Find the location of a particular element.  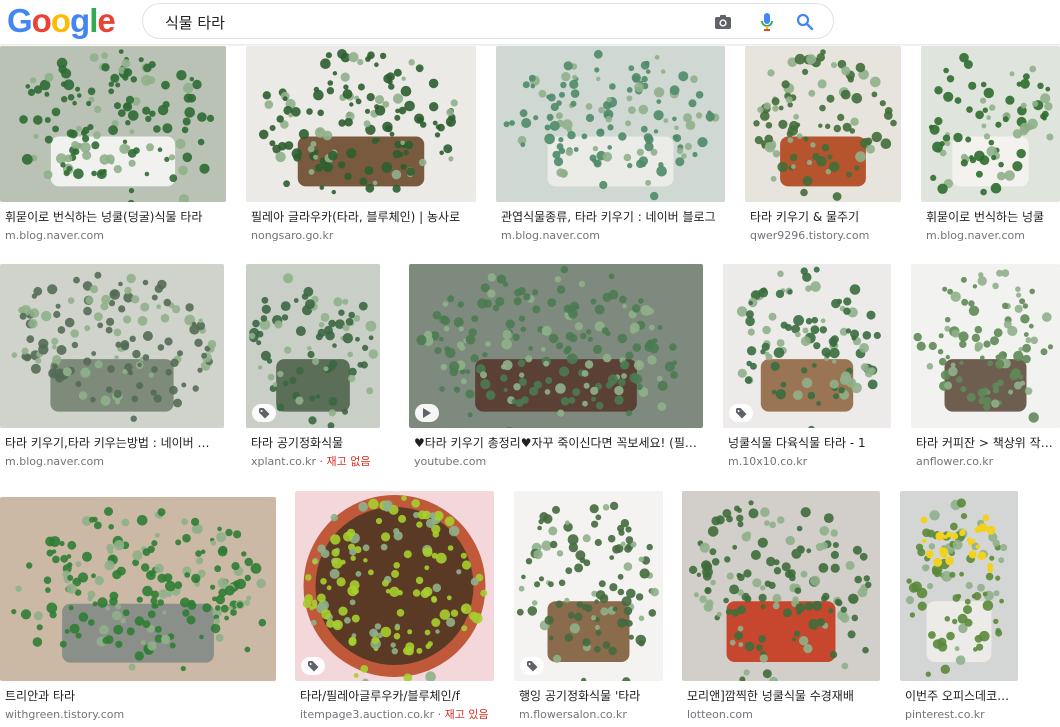

result-source: xplant.co.kr · 재고 없음 is located at coordinates (311, 462).